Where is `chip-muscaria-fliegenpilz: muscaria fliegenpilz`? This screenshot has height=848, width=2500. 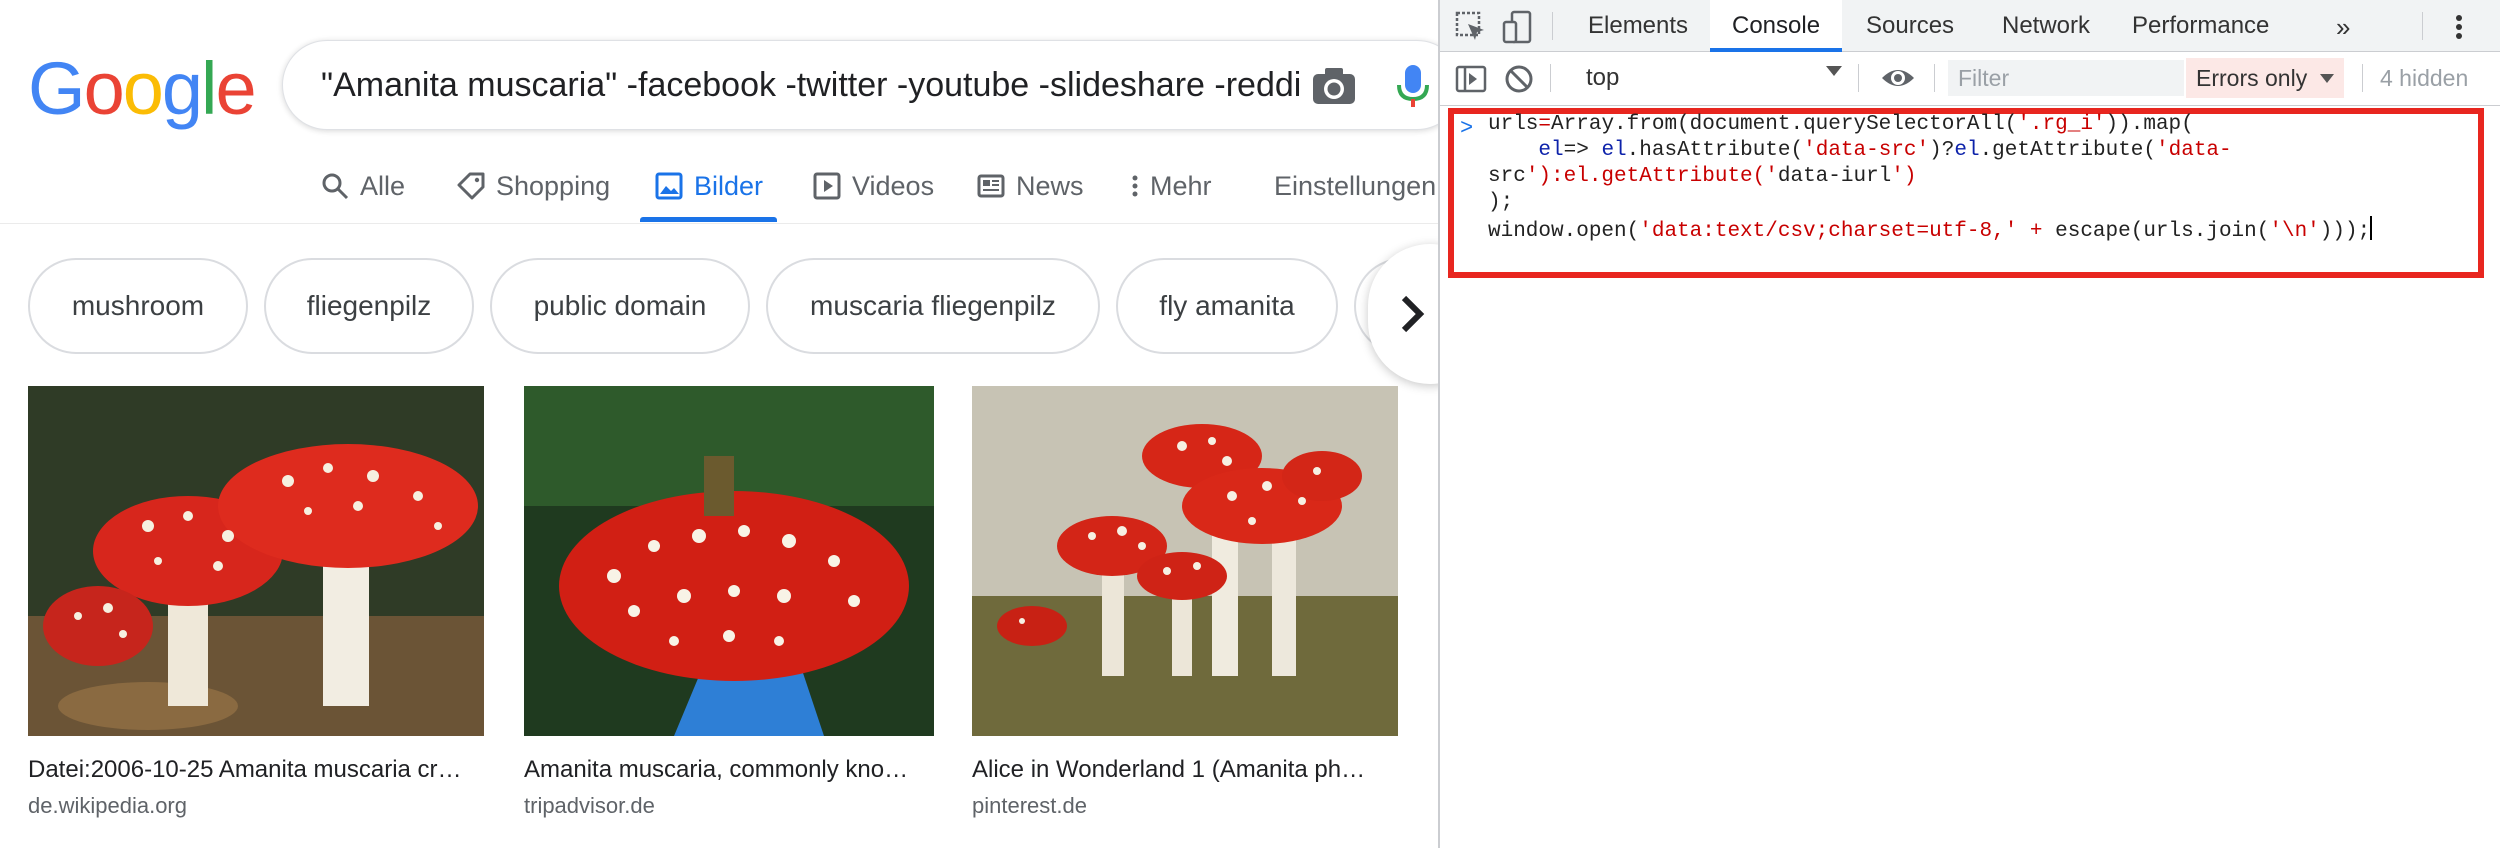
chip-muscaria-fliegenpilz: muscaria fliegenpilz is located at coordinates (933, 306).